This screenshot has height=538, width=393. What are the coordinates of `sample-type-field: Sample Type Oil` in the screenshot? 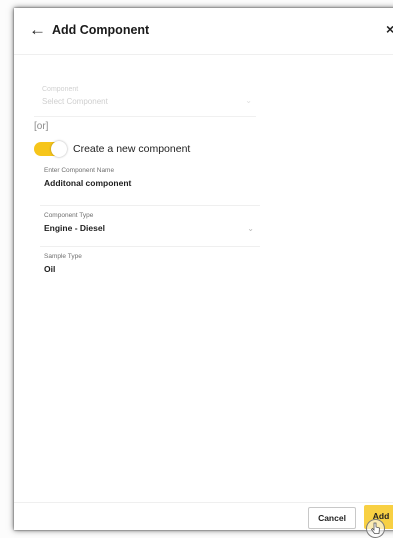 It's located at (150, 265).